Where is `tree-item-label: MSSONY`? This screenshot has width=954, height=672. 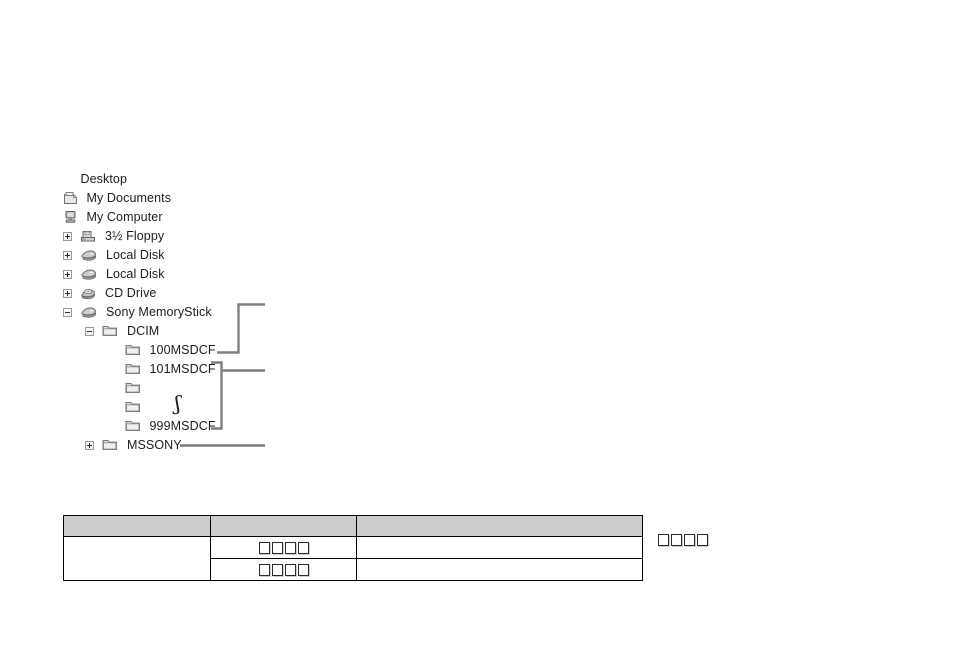
tree-item-label: MSSONY is located at coordinates (154, 445).